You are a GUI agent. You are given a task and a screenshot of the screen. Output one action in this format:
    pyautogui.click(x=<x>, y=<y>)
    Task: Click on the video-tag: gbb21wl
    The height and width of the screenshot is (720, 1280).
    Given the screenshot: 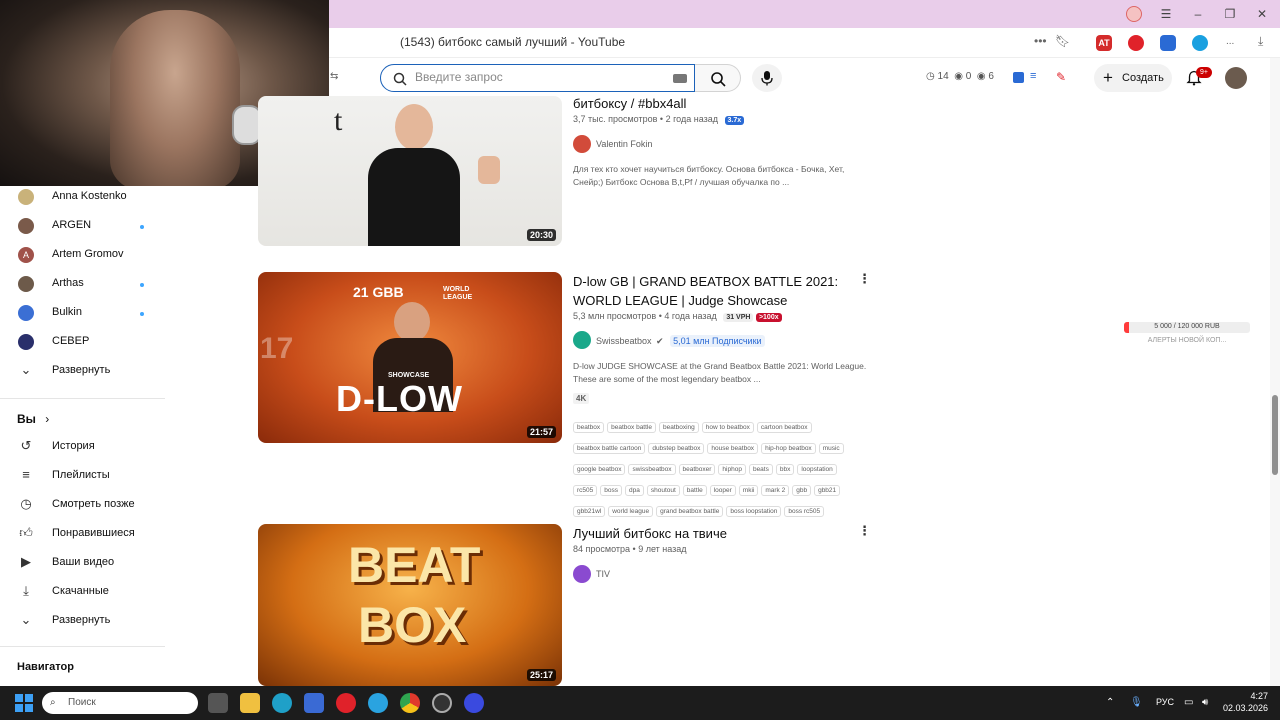 What is the action you would take?
    pyautogui.click(x=589, y=511)
    